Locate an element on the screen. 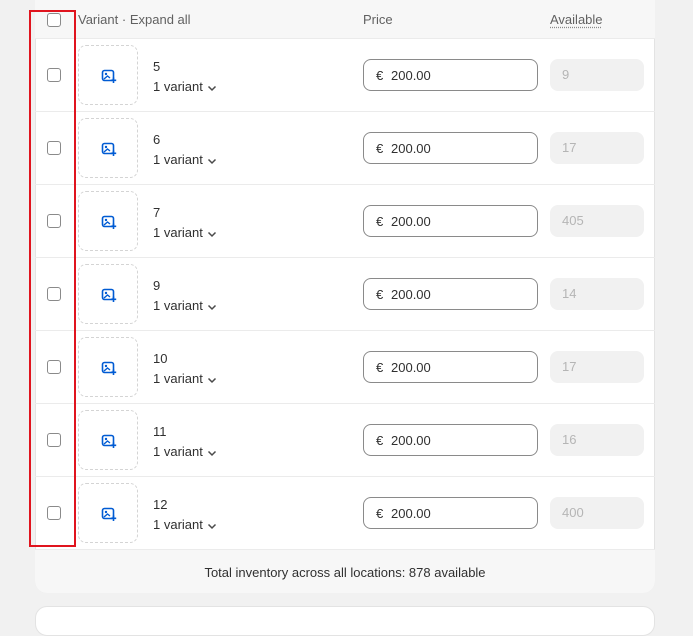 Image resolution: width=693 pixels, height=636 pixels. available-field: 400 is located at coordinates (597, 513).